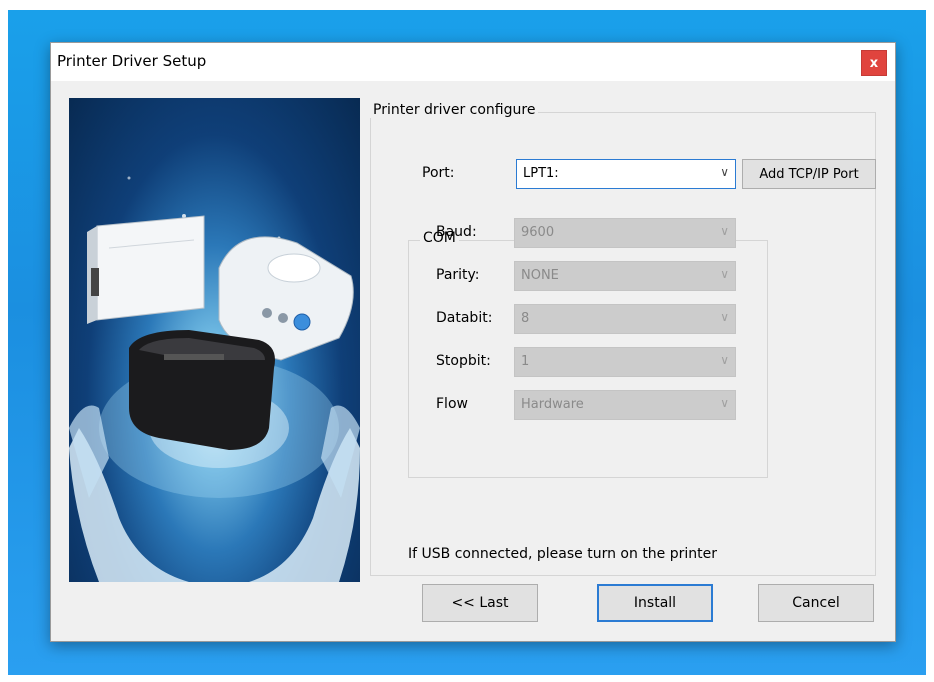  I want to click on stopbit-label: Stopbit:, so click(463, 361).